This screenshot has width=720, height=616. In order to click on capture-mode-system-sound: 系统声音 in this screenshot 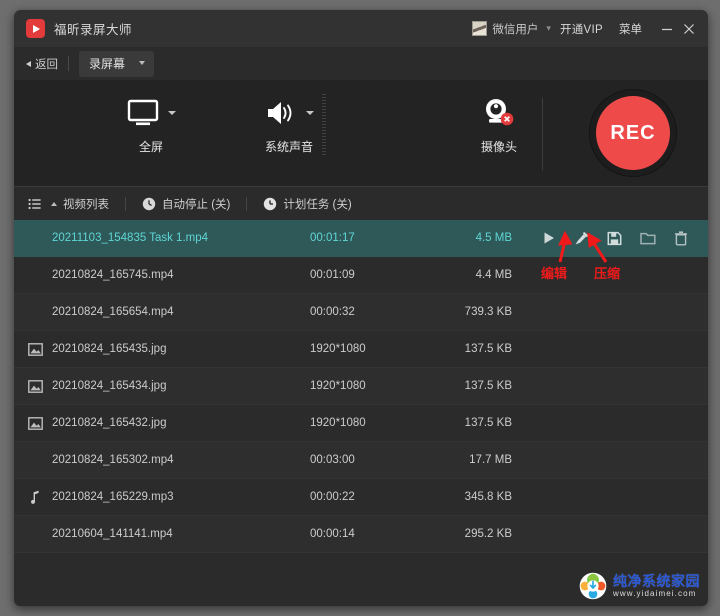, I will do `click(289, 123)`.